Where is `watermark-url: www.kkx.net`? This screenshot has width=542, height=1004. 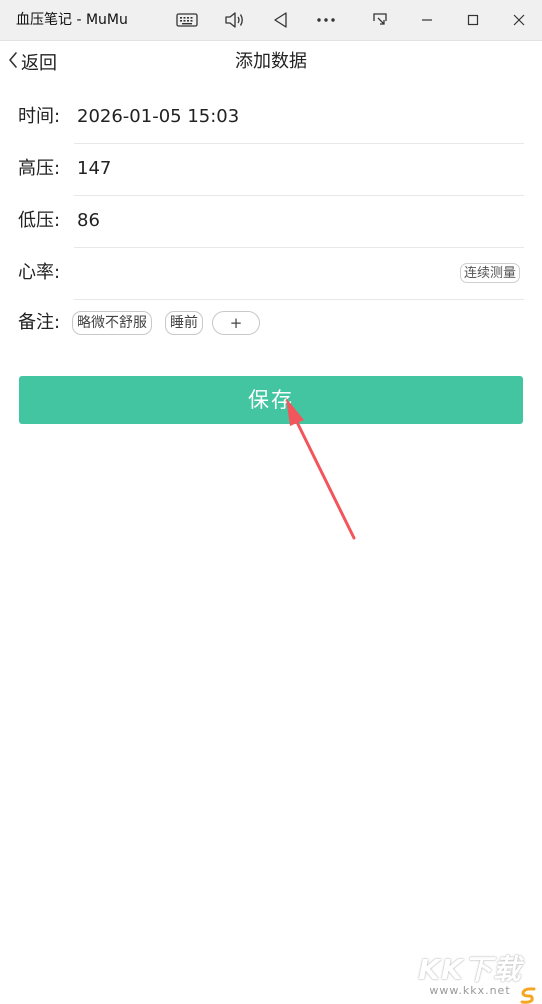 watermark-url: www.kkx.net is located at coordinates (470, 990).